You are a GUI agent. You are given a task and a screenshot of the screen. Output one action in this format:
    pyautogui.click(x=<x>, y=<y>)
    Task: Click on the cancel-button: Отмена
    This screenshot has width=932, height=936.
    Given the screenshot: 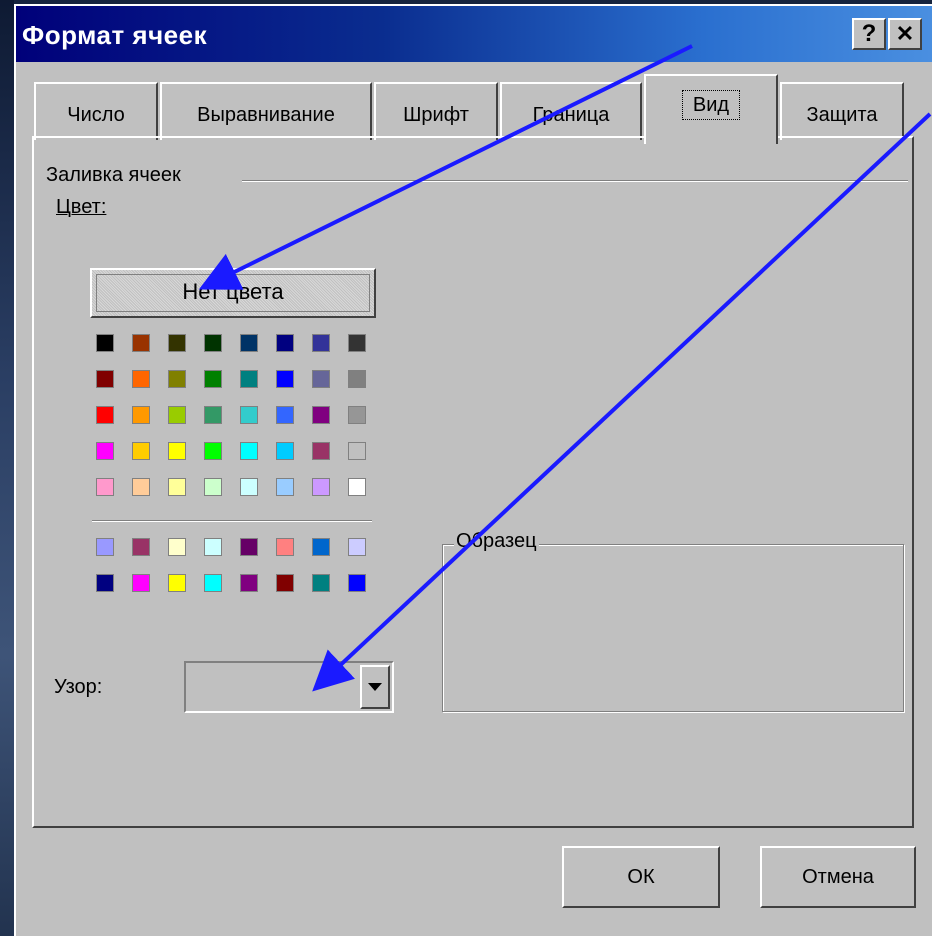 What is the action you would take?
    pyautogui.click(x=838, y=877)
    